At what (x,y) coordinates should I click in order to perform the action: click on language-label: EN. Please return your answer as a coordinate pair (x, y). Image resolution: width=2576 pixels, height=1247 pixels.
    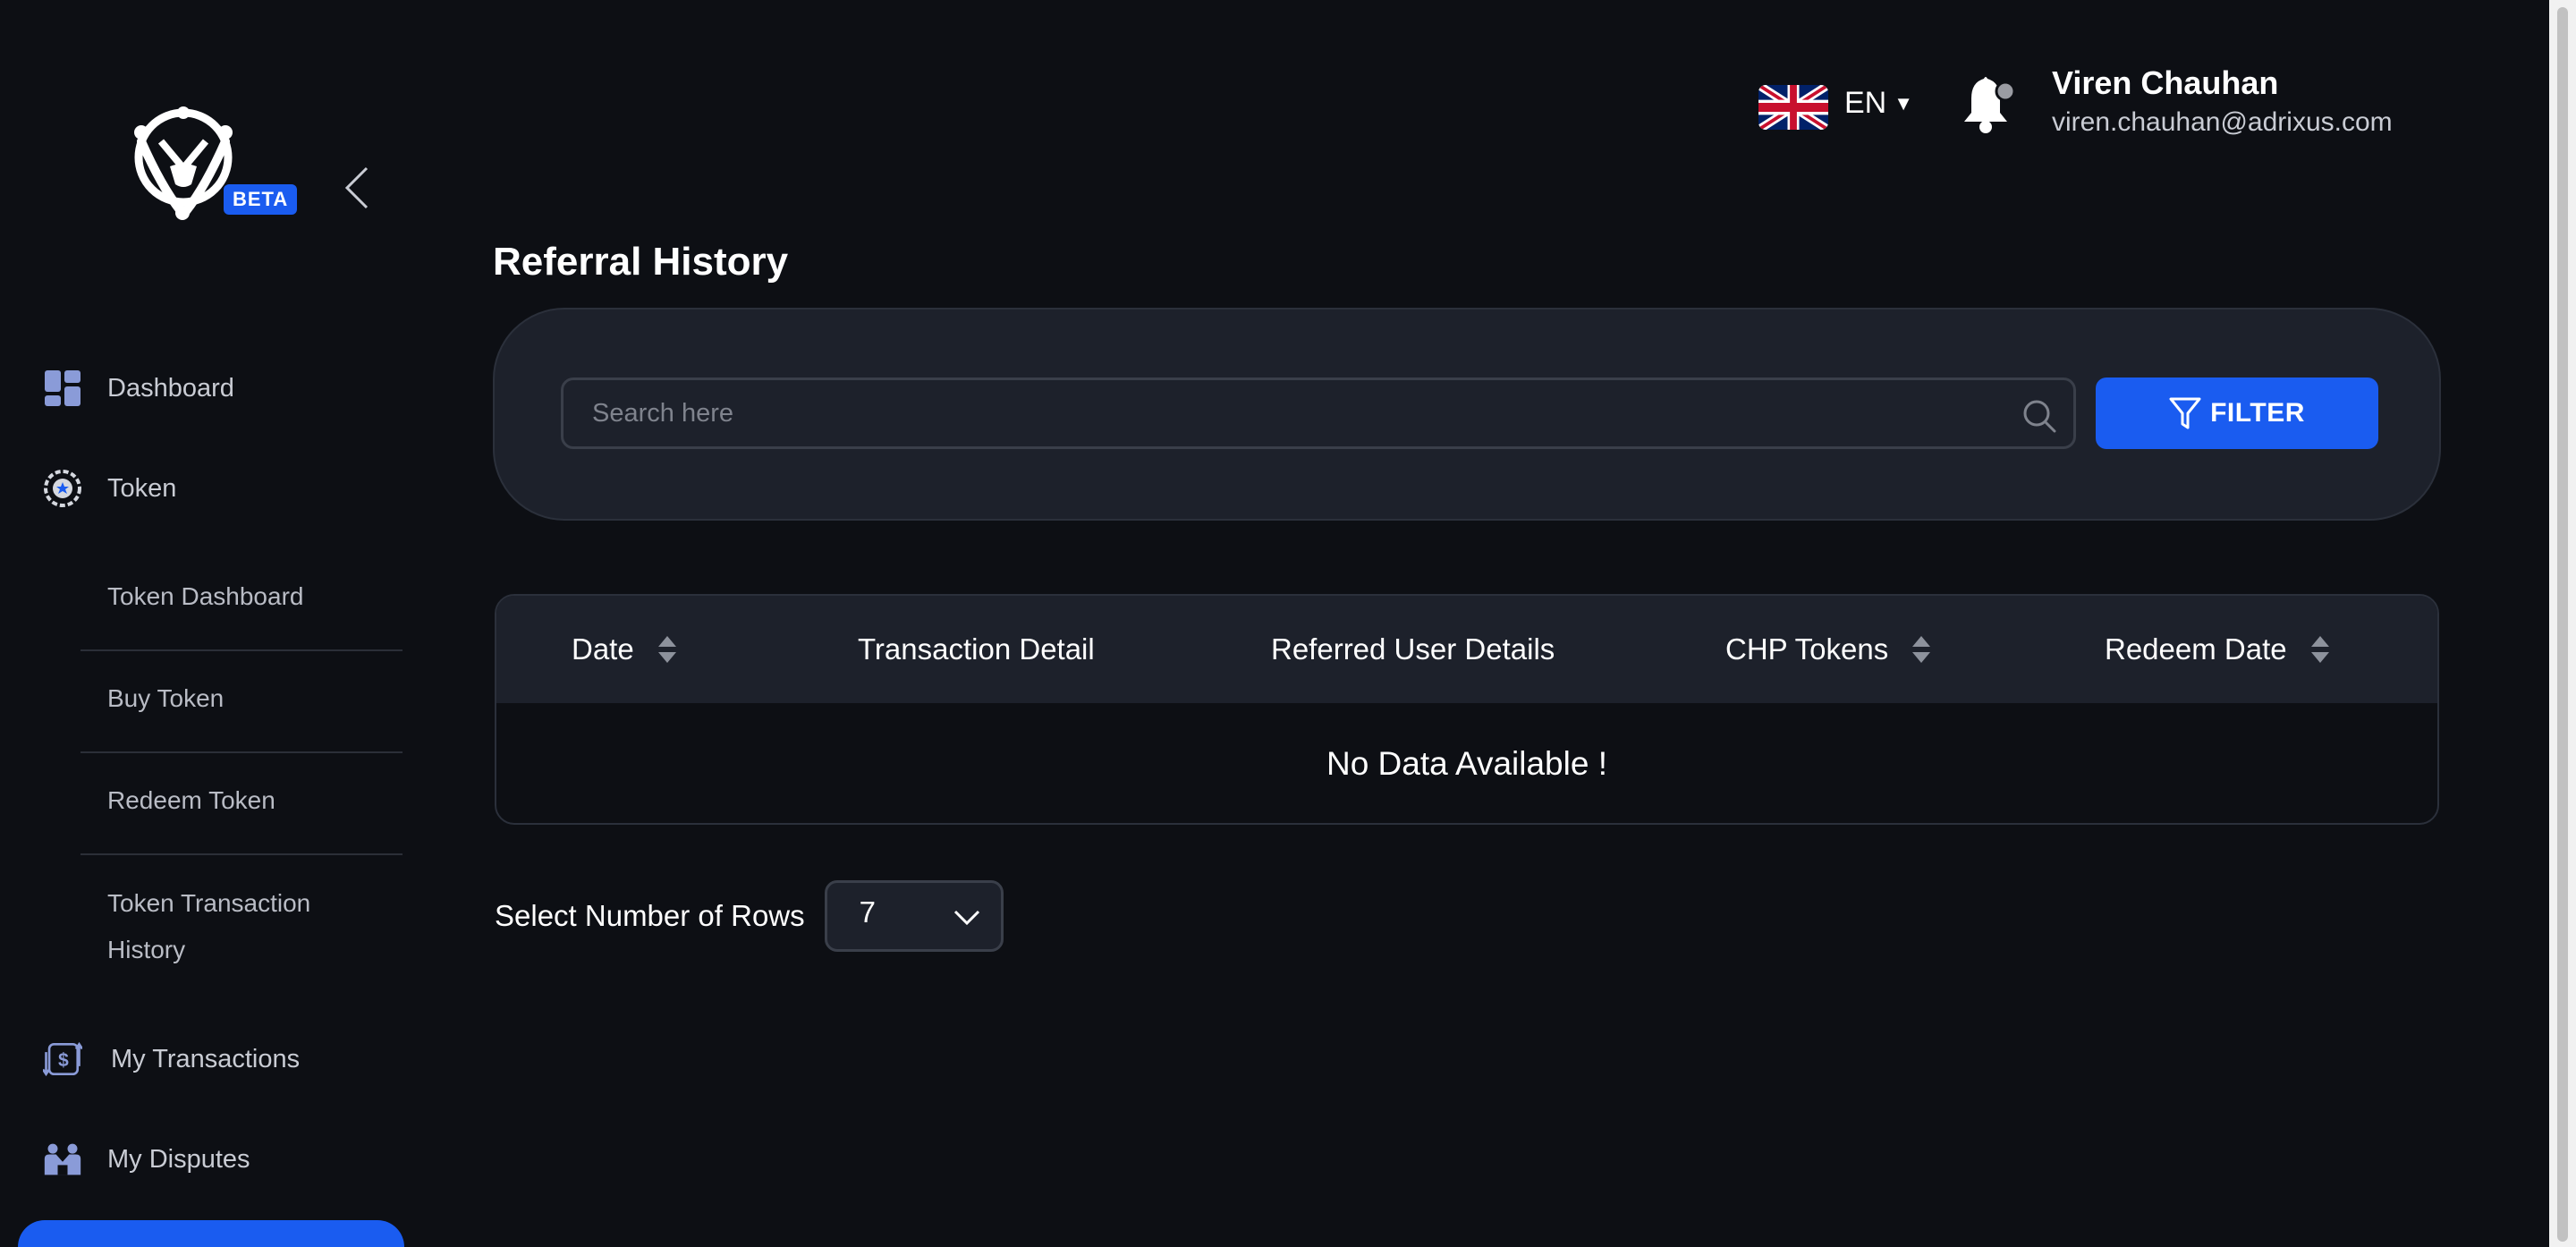
    Looking at the image, I should click on (1865, 103).